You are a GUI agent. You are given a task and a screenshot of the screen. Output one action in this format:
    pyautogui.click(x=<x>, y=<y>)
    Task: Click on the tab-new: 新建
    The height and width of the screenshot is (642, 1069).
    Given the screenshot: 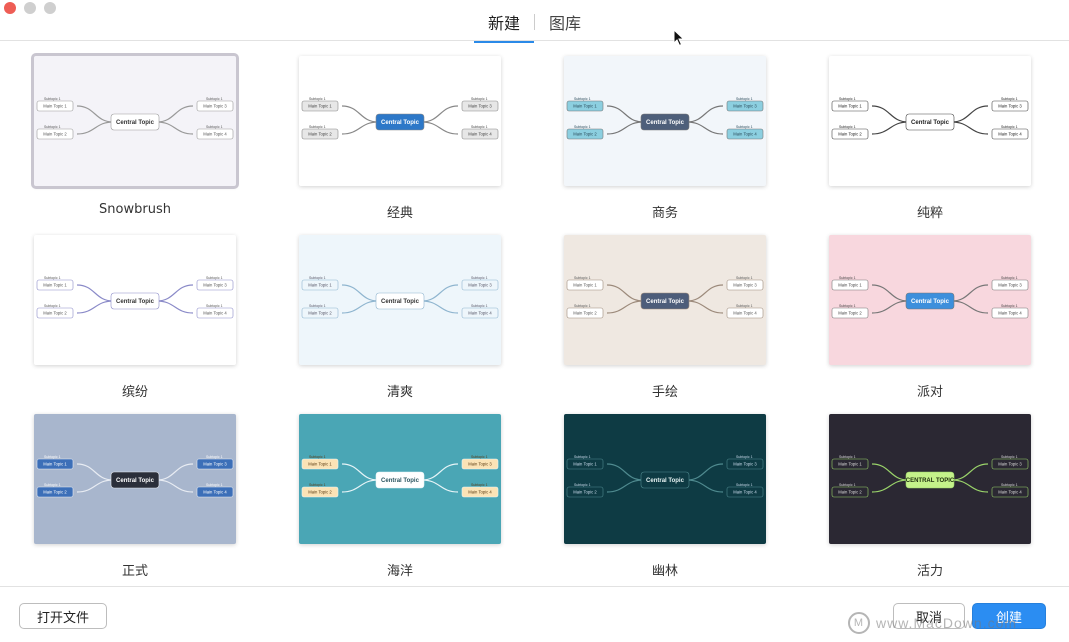 What is the action you would take?
    pyautogui.click(x=504, y=26)
    